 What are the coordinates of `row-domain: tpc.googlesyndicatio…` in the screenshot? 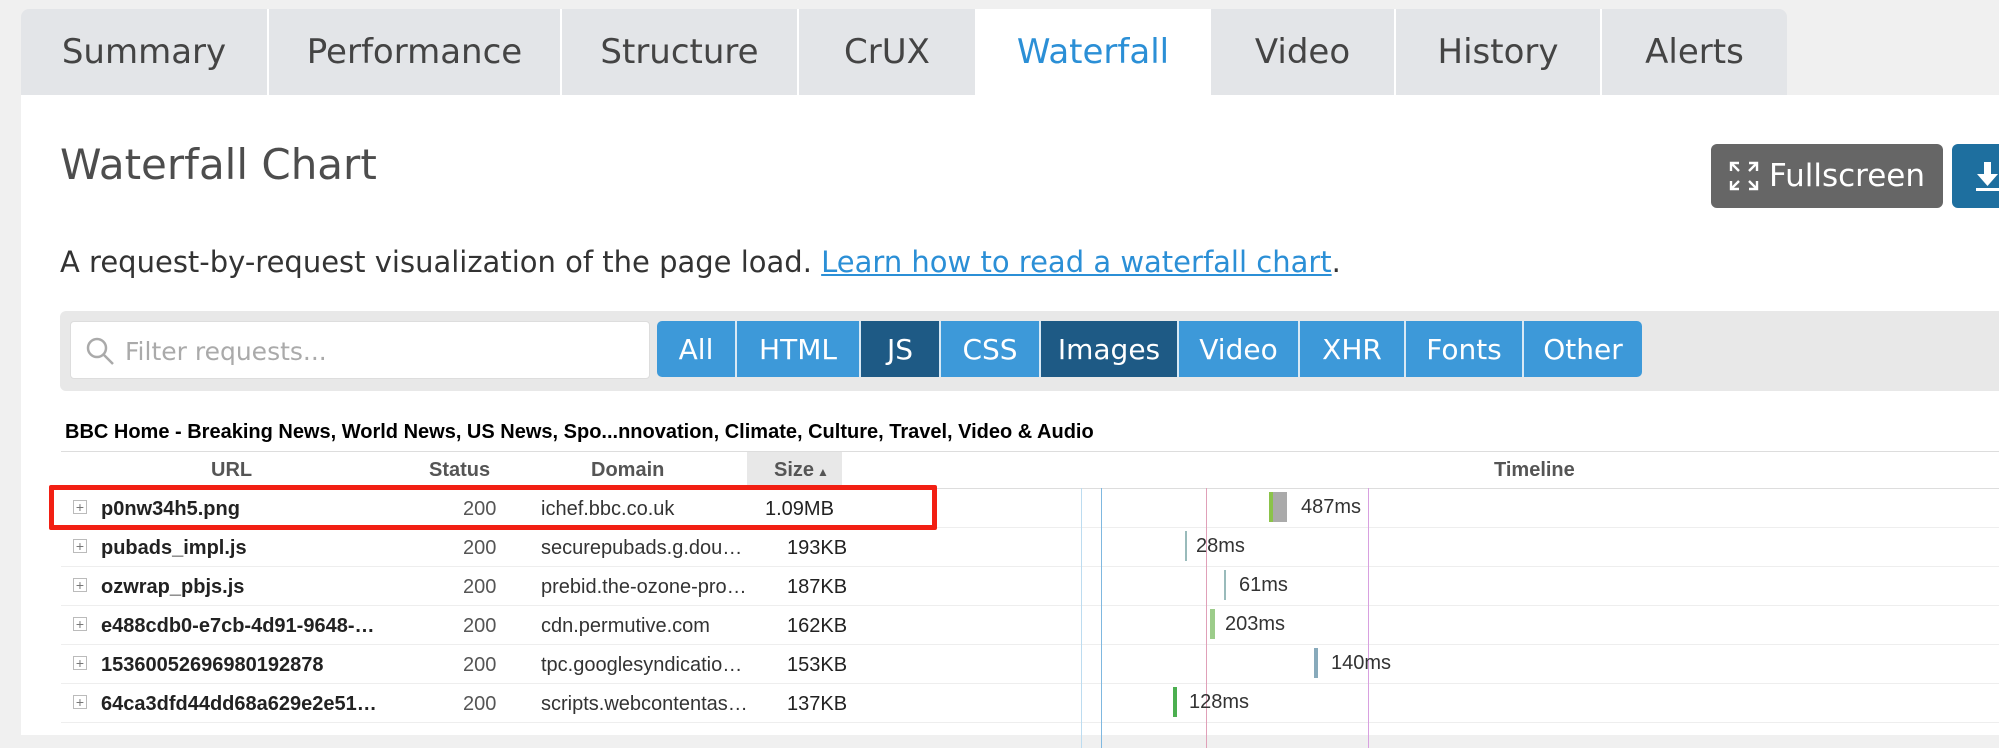 It's located at (642, 665).